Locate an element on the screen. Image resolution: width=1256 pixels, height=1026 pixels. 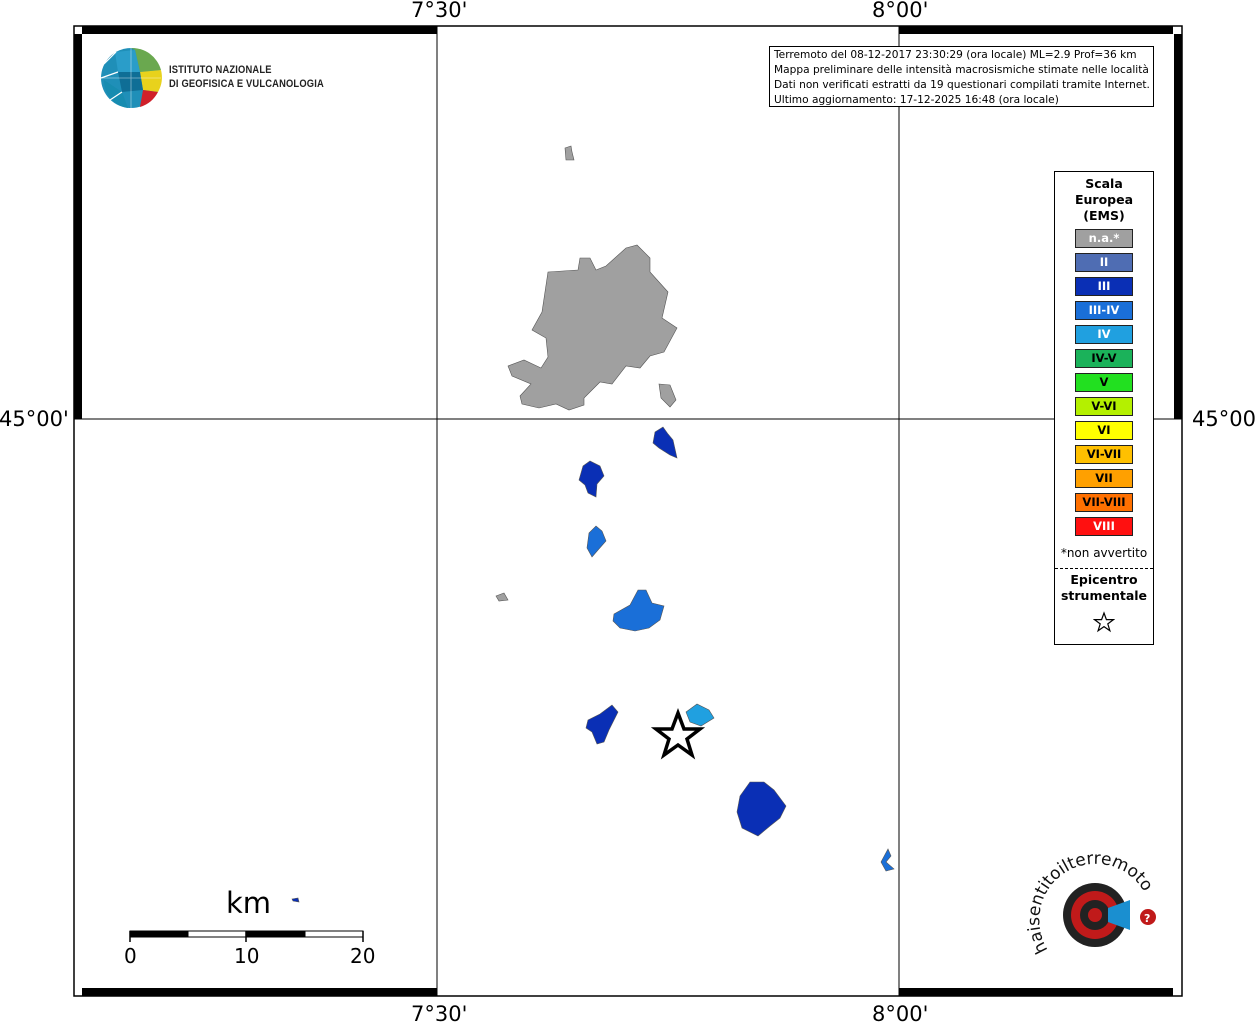
legend-epicenter-line-1: Epicentro is located at coordinates (1104, 579).